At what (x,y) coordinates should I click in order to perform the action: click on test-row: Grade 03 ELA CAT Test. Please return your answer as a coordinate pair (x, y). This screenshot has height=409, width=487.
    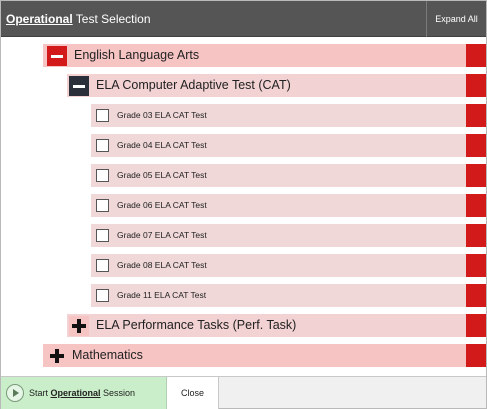
    Looking at the image, I should click on (243, 115).